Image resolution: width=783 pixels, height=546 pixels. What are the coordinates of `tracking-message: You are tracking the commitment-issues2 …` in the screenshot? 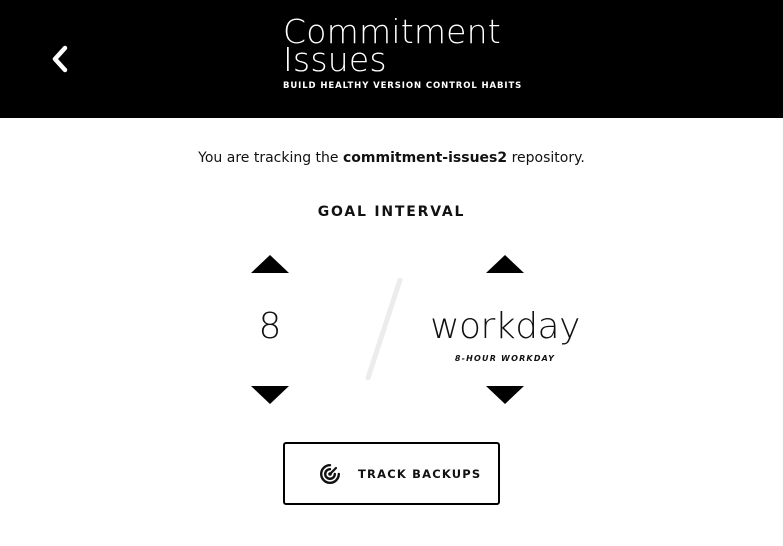 It's located at (391, 158).